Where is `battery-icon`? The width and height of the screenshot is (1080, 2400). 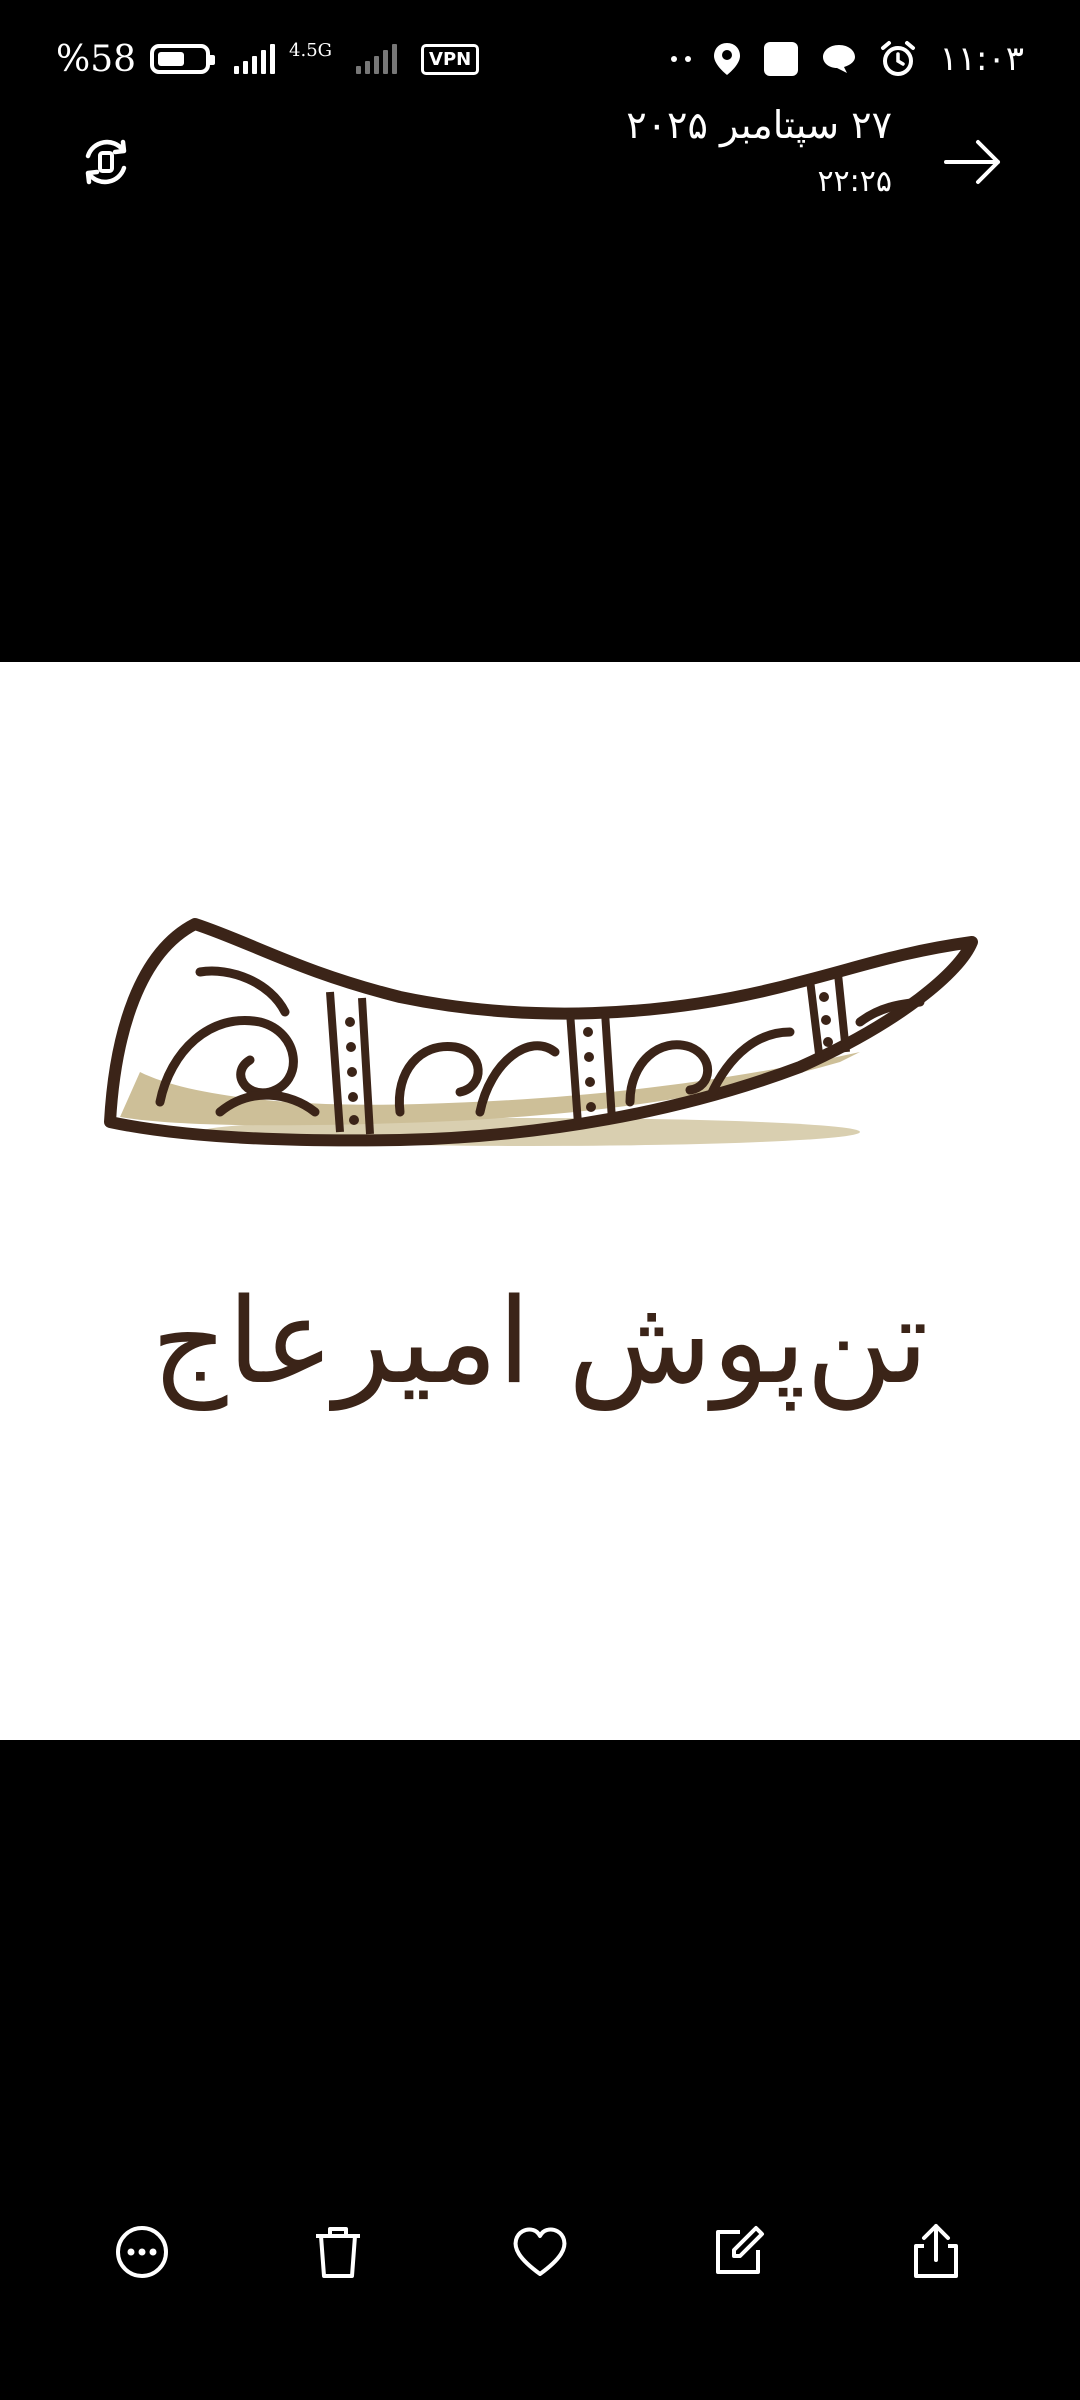 battery-icon is located at coordinates (183, 59).